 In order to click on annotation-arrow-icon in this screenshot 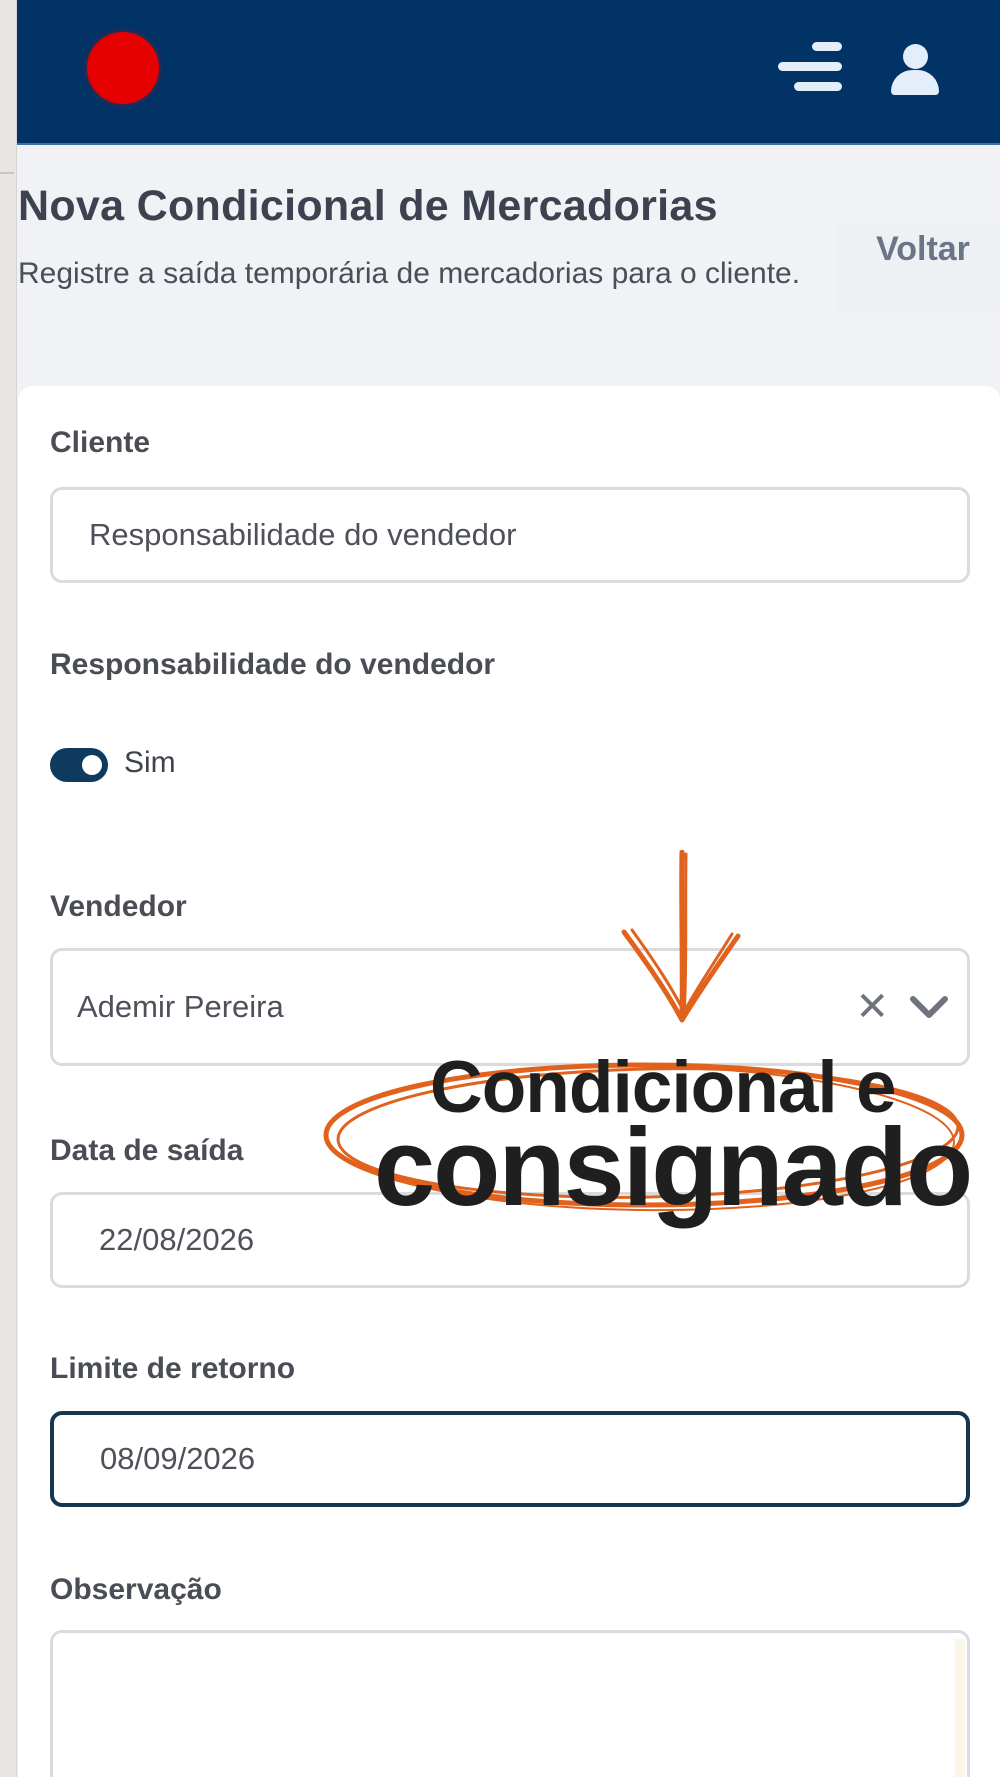, I will do `click(681, 936)`.